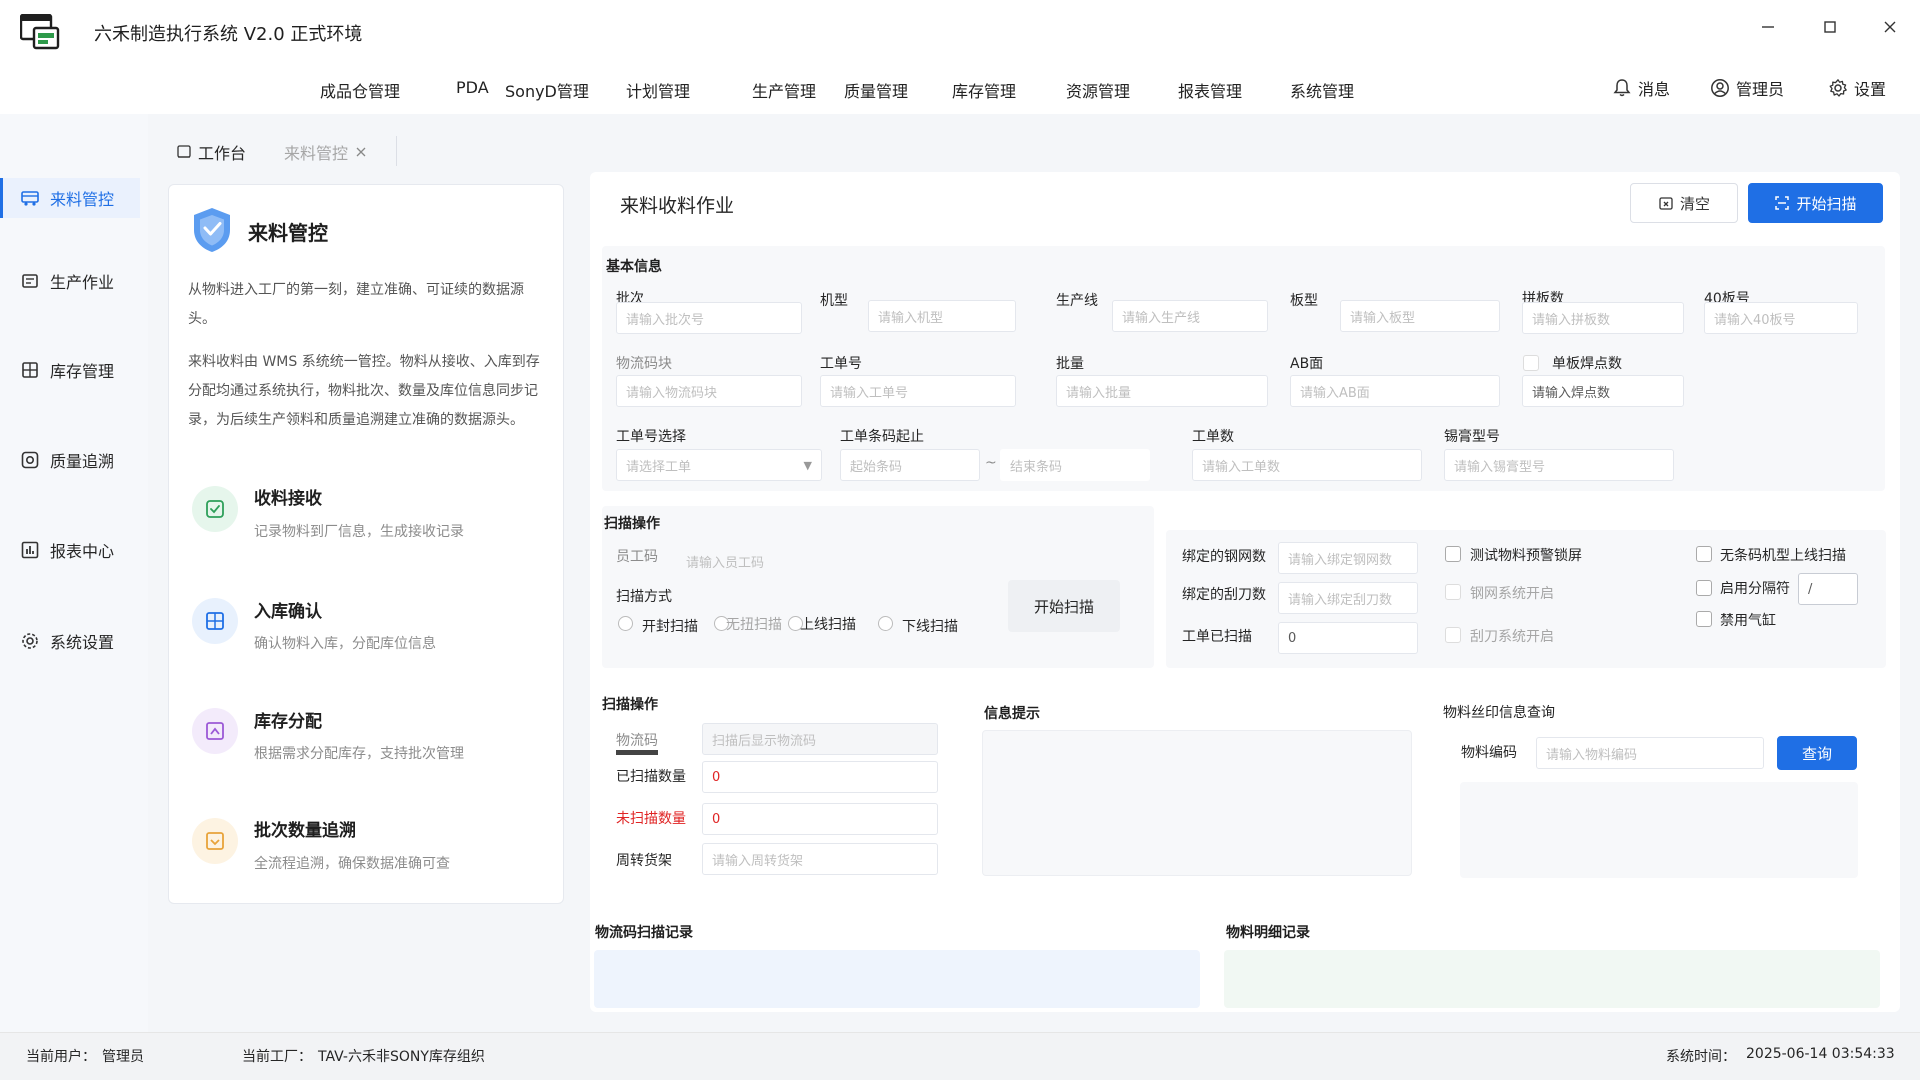  Describe the element at coordinates (1348, 598) in the screenshot. I see `bound-blade-input: 请输入绑定刮刀数` at that location.